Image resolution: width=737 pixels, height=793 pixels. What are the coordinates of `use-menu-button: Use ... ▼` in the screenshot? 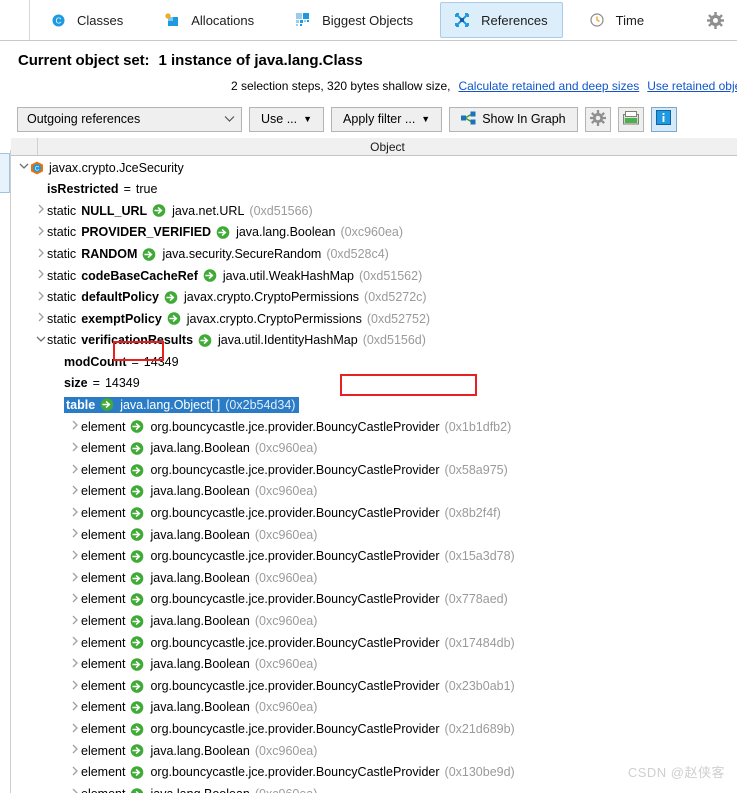 It's located at (287, 119).